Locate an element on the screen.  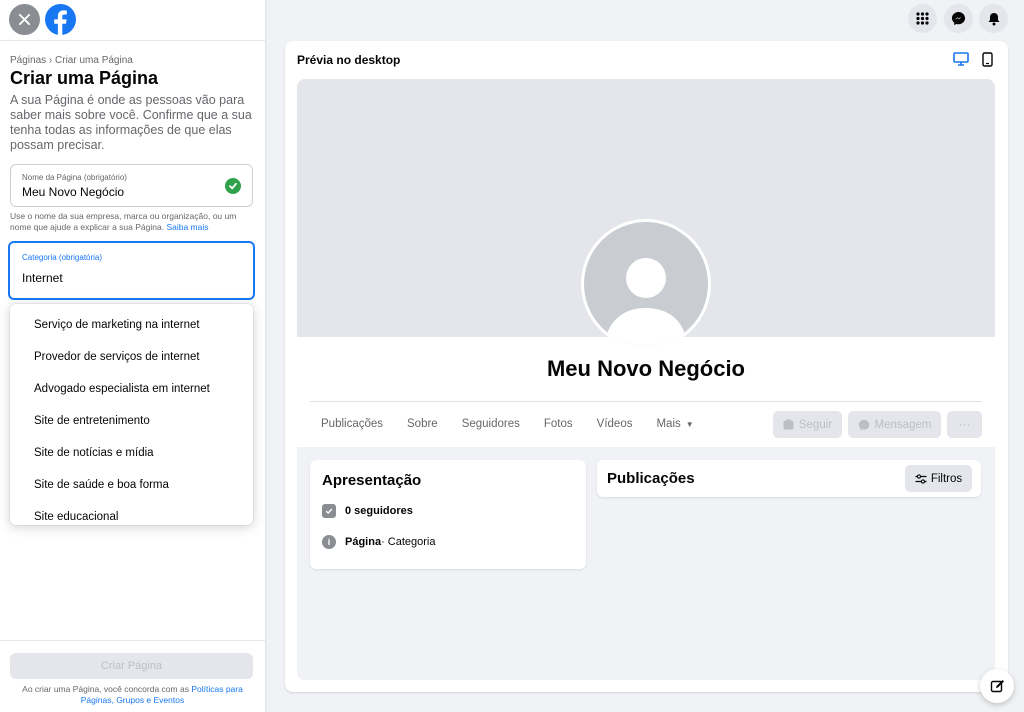
facebook-icon is located at coordinates (60, 22).